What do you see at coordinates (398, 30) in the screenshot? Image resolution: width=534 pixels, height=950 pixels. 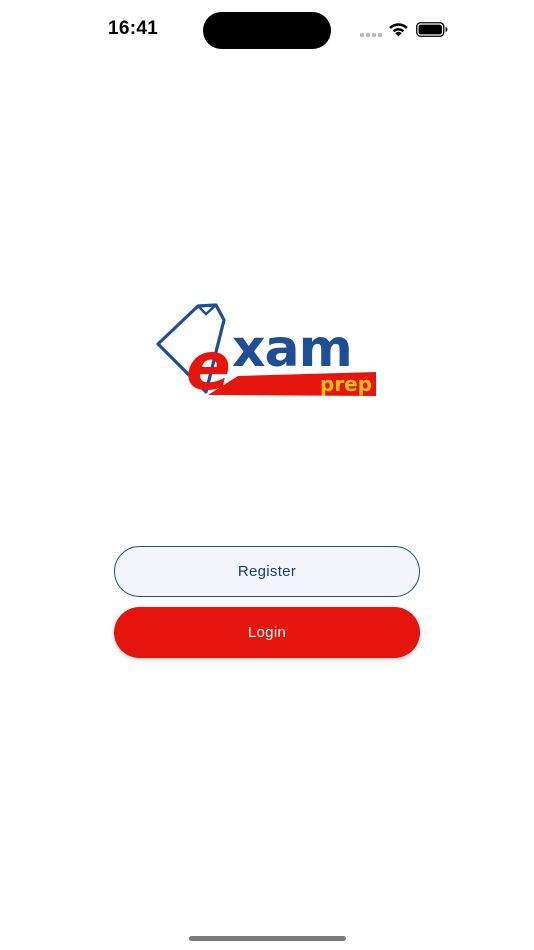 I see `wifi-icon` at bounding box center [398, 30].